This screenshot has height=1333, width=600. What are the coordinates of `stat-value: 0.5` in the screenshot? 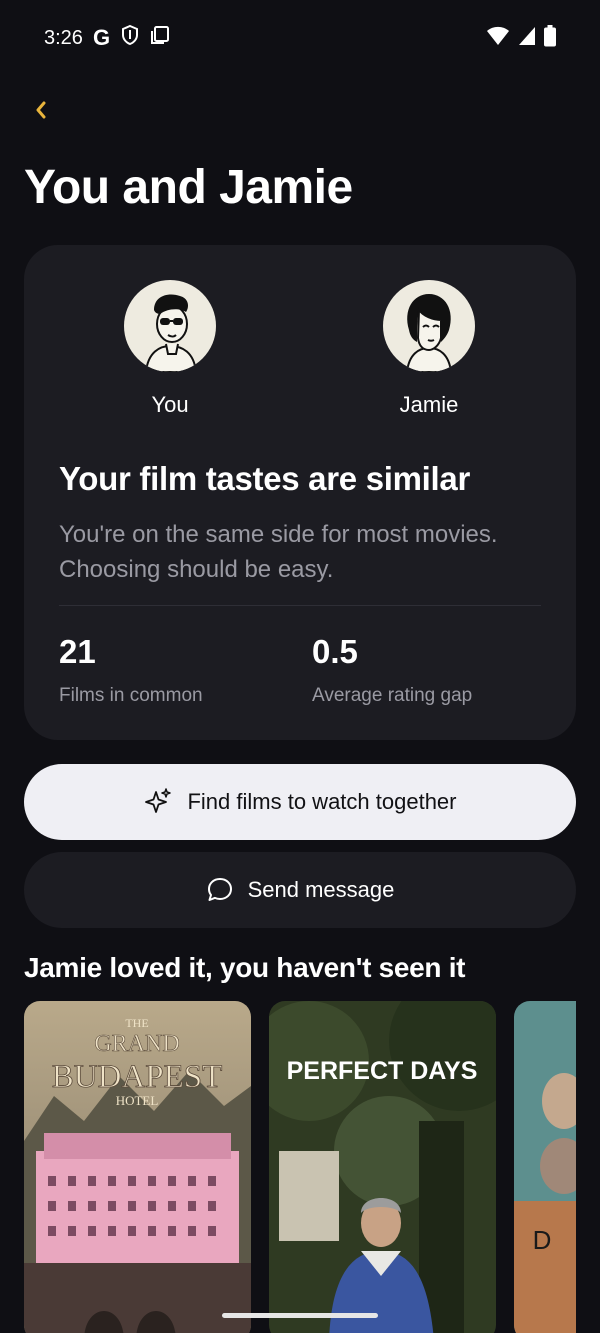 It's located at (335, 651).